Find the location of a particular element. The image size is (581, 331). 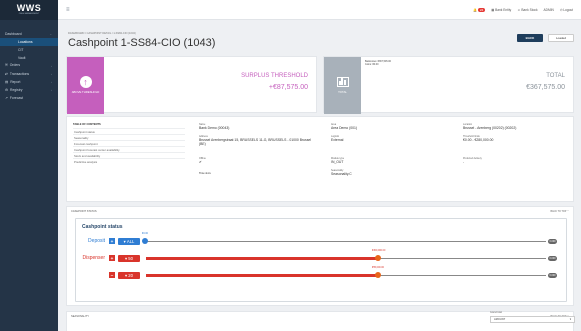

grand-total-select: AMOUNT ▾ is located at coordinates (532, 319).